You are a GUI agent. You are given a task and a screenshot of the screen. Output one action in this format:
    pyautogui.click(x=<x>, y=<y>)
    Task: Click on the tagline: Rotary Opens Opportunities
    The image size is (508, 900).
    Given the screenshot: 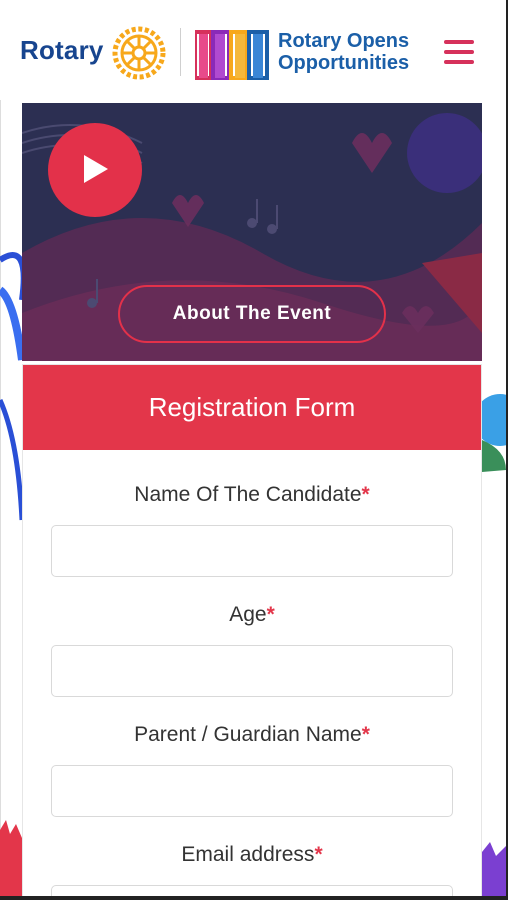 What is the action you would take?
    pyautogui.click(x=343, y=52)
    